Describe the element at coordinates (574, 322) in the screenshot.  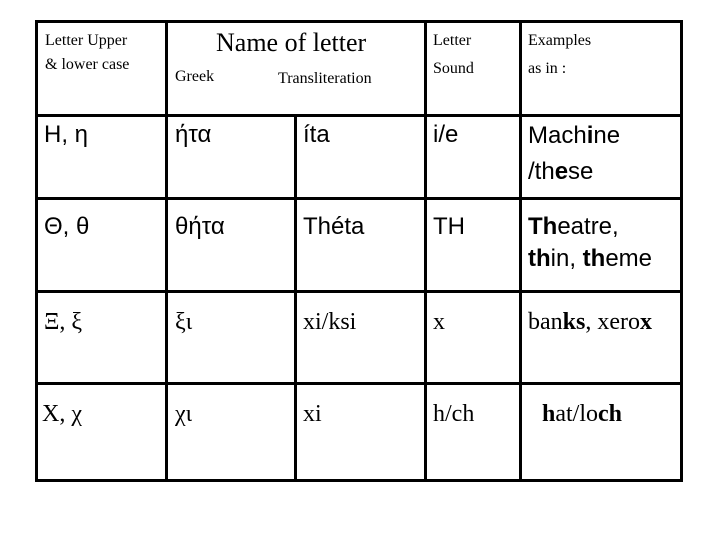
I see `example-emphasis: ks` at that location.